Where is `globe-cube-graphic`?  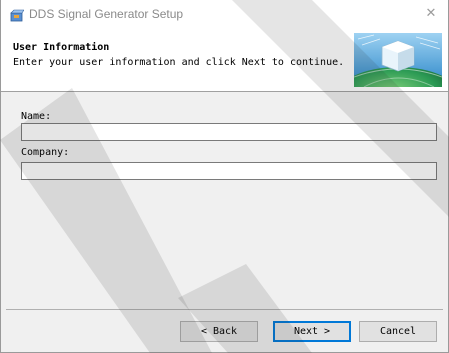 globe-cube-graphic is located at coordinates (398, 60).